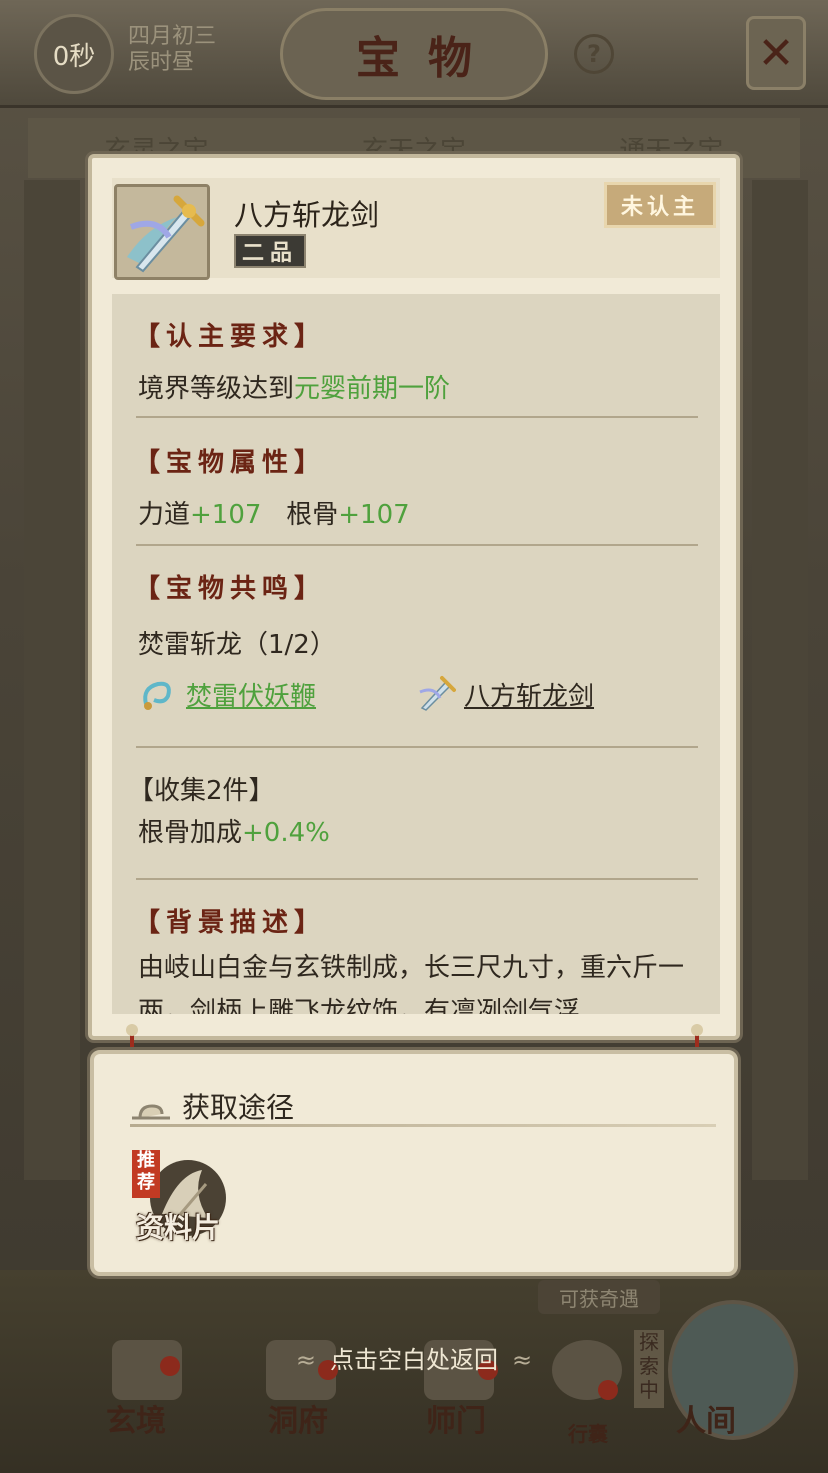 The height and width of the screenshot is (1473, 828). Describe the element at coordinates (136, 1418) in the screenshot. I see `nav-xuanjing: 玄境` at that location.